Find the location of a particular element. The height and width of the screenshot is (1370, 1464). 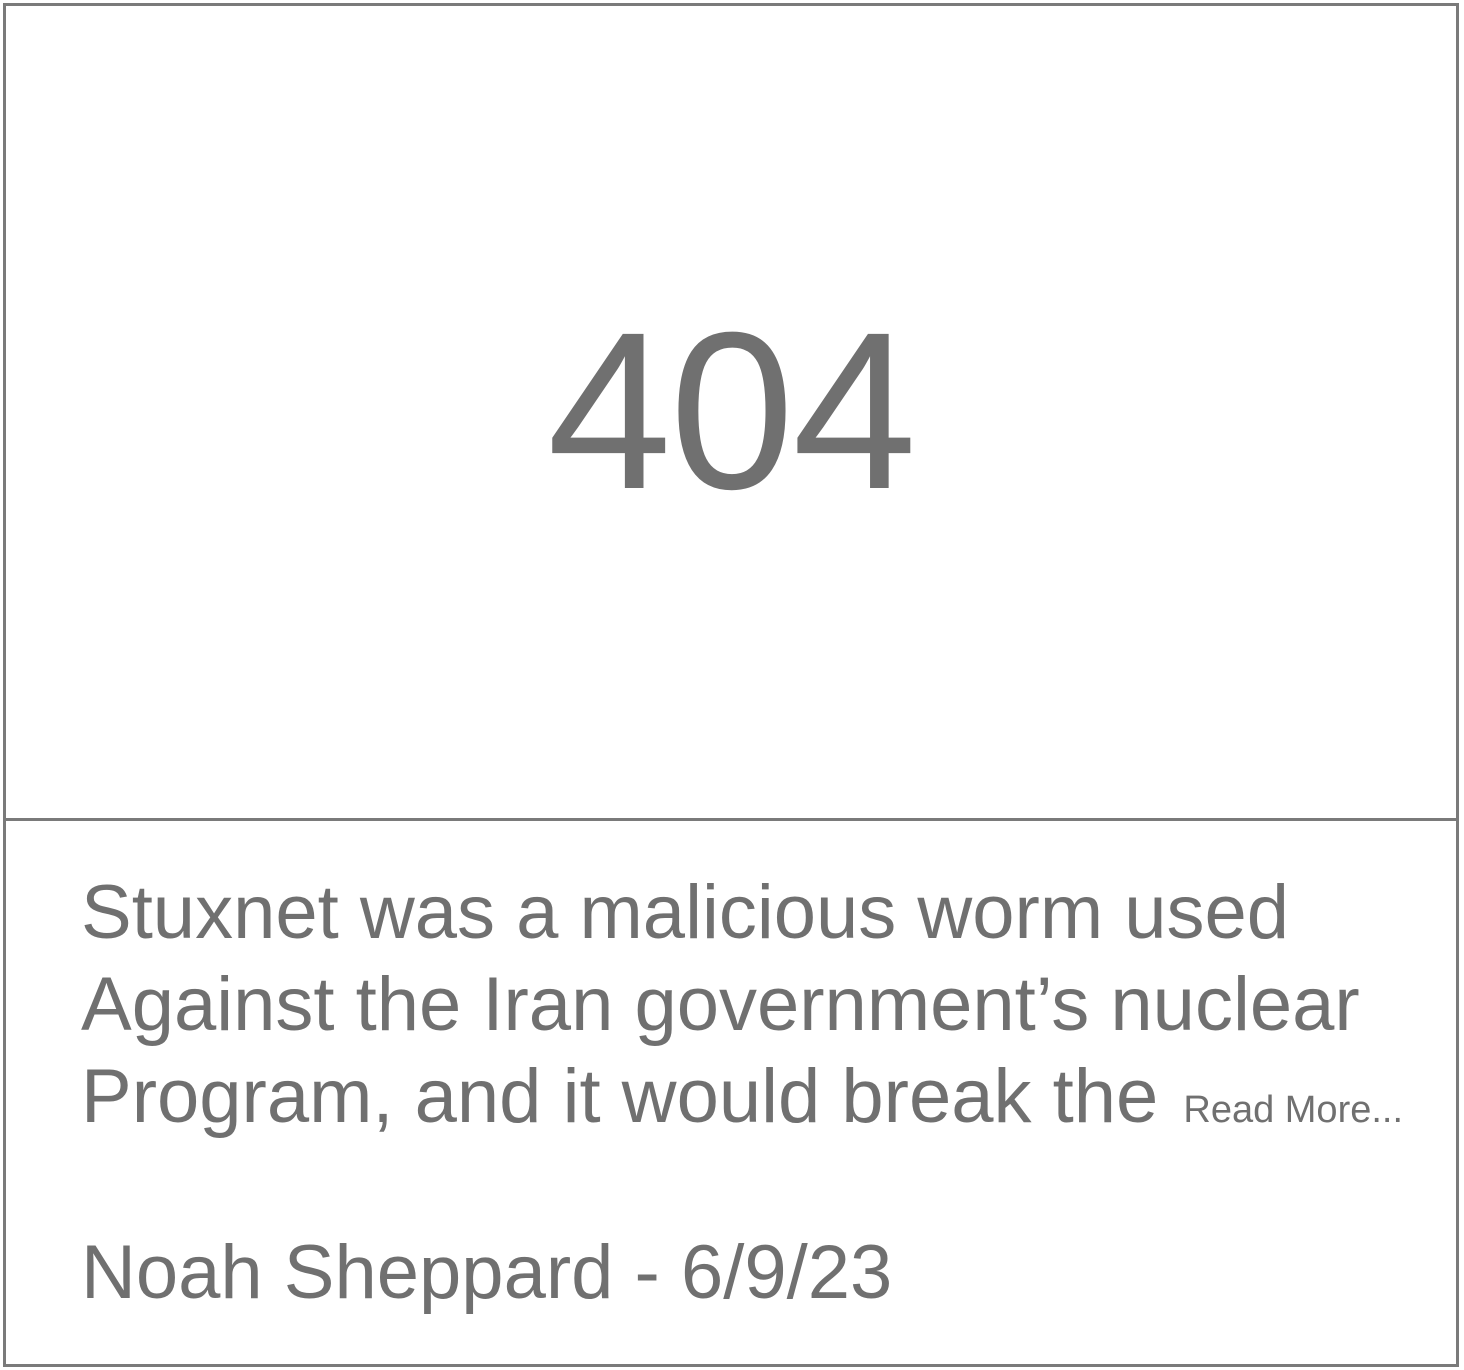

excerpt-line-text: Program, and it would break the is located at coordinates (620, 1096).